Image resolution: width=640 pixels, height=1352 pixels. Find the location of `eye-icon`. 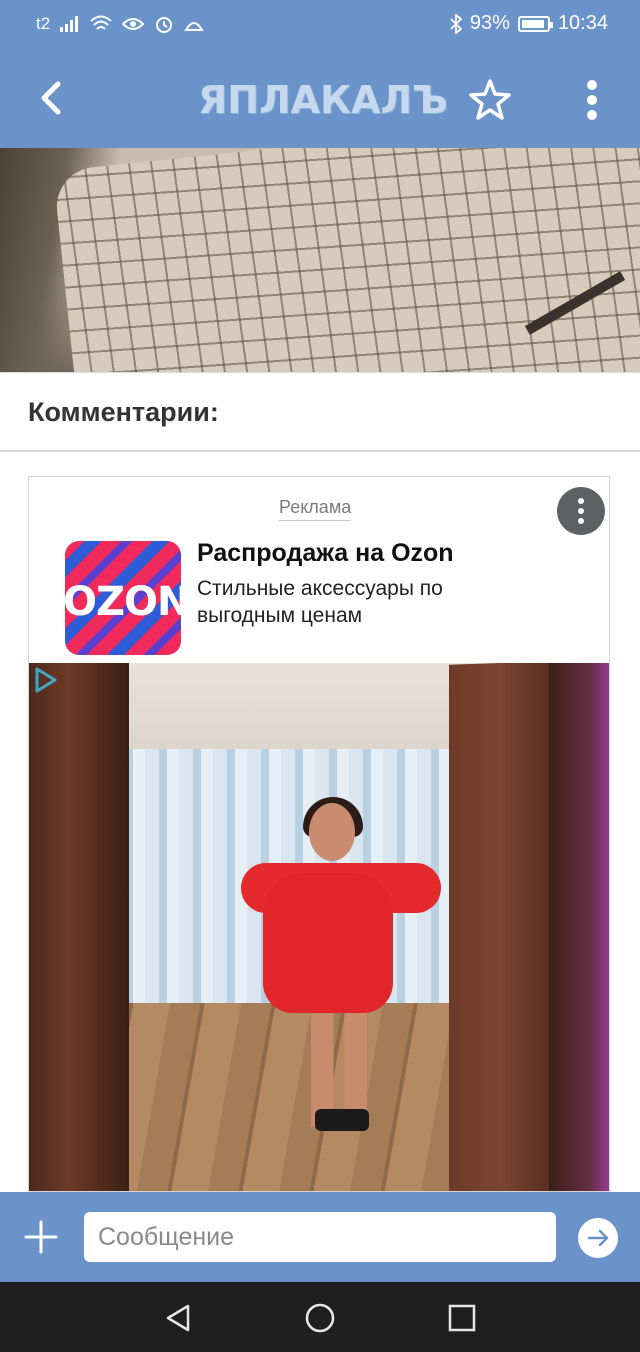

eye-icon is located at coordinates (133, 24).